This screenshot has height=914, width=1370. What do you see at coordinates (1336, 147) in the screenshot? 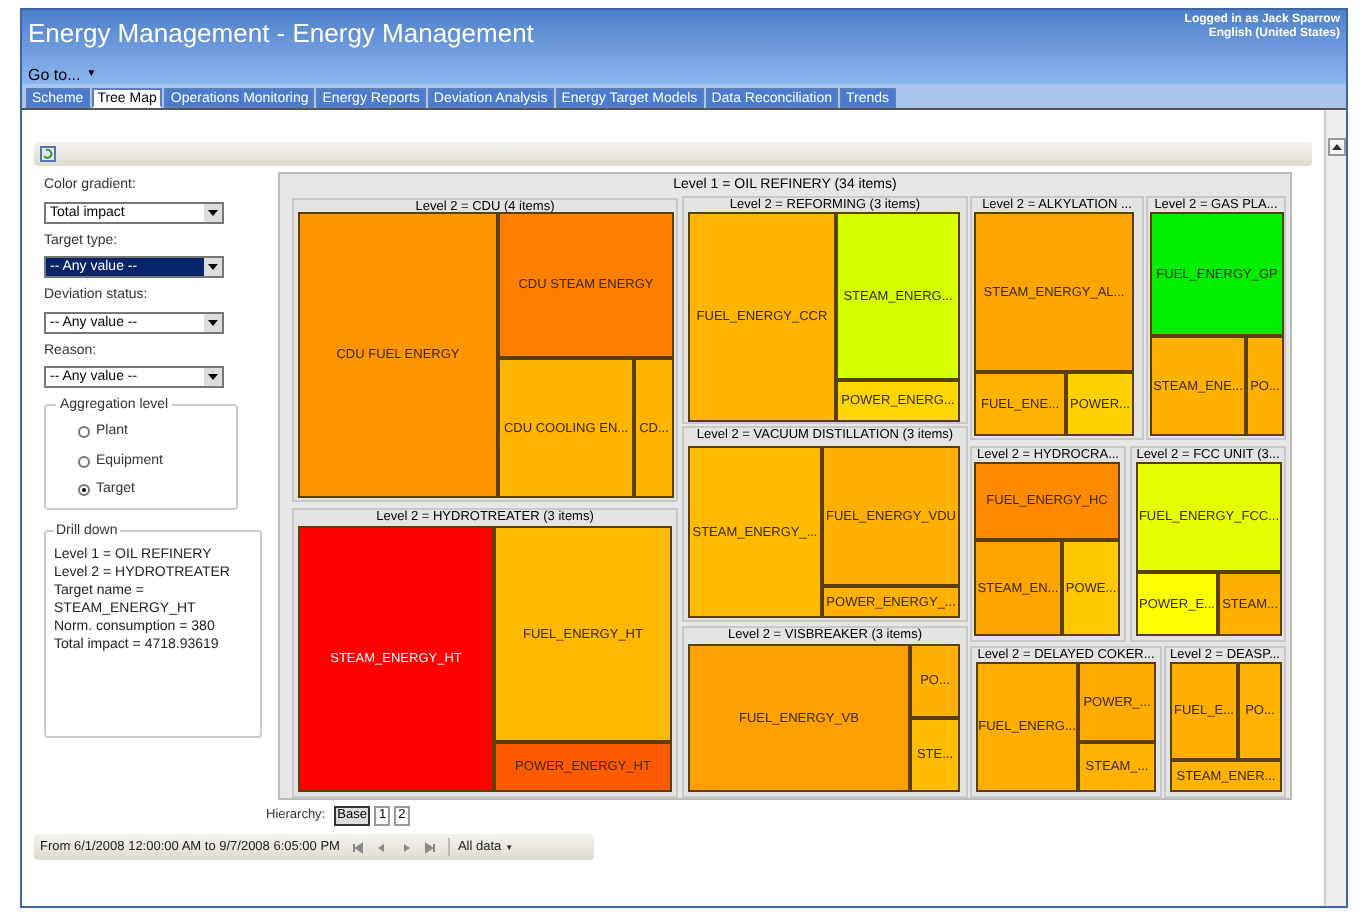
I see `scroll-up-icon` at bounding box center [1336, 147].